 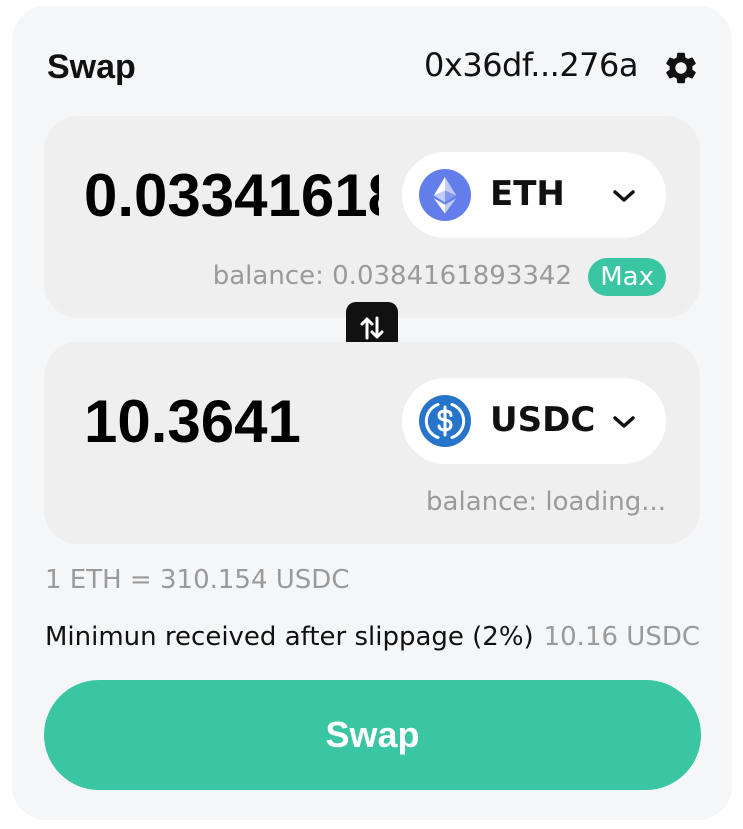 I want to click on gear-icon, so click(x=681, y=68).